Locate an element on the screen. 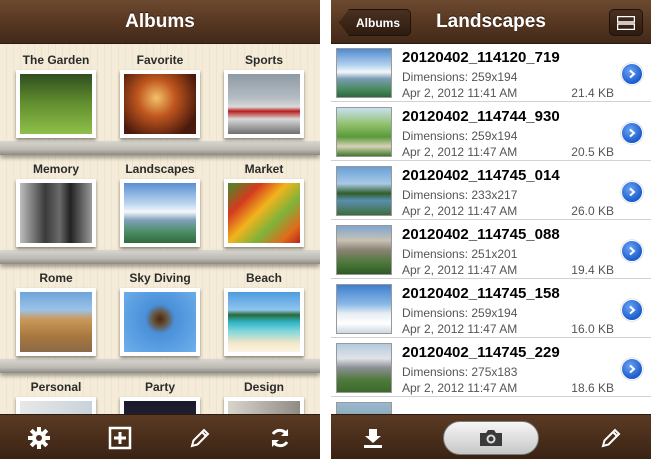 The image size is (651, 459). list-view-icon is located at coordinates (626, 22).